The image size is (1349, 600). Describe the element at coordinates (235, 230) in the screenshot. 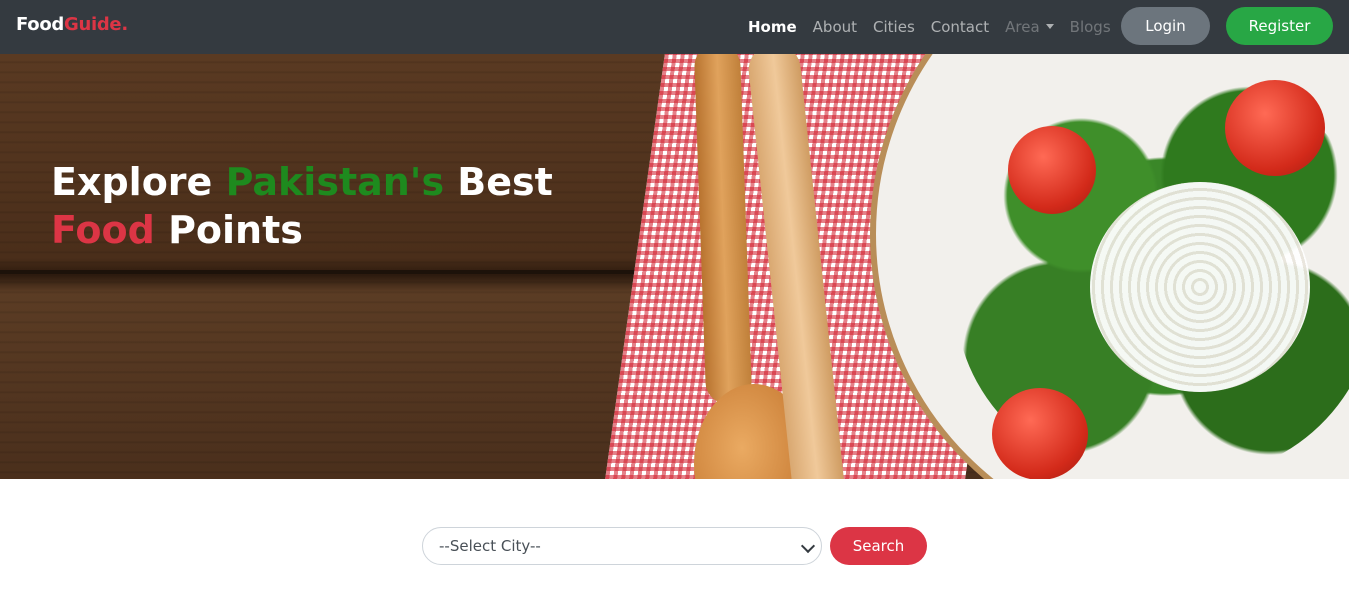

I see `hero-word-points: Points` at that location.